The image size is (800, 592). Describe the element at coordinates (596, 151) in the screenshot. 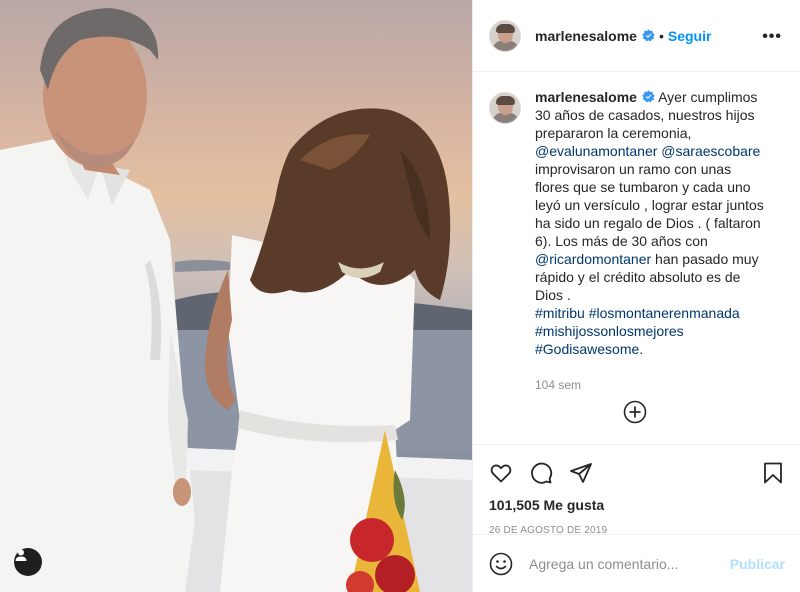

I see `mention-link: @evalunamontaner` at that location.